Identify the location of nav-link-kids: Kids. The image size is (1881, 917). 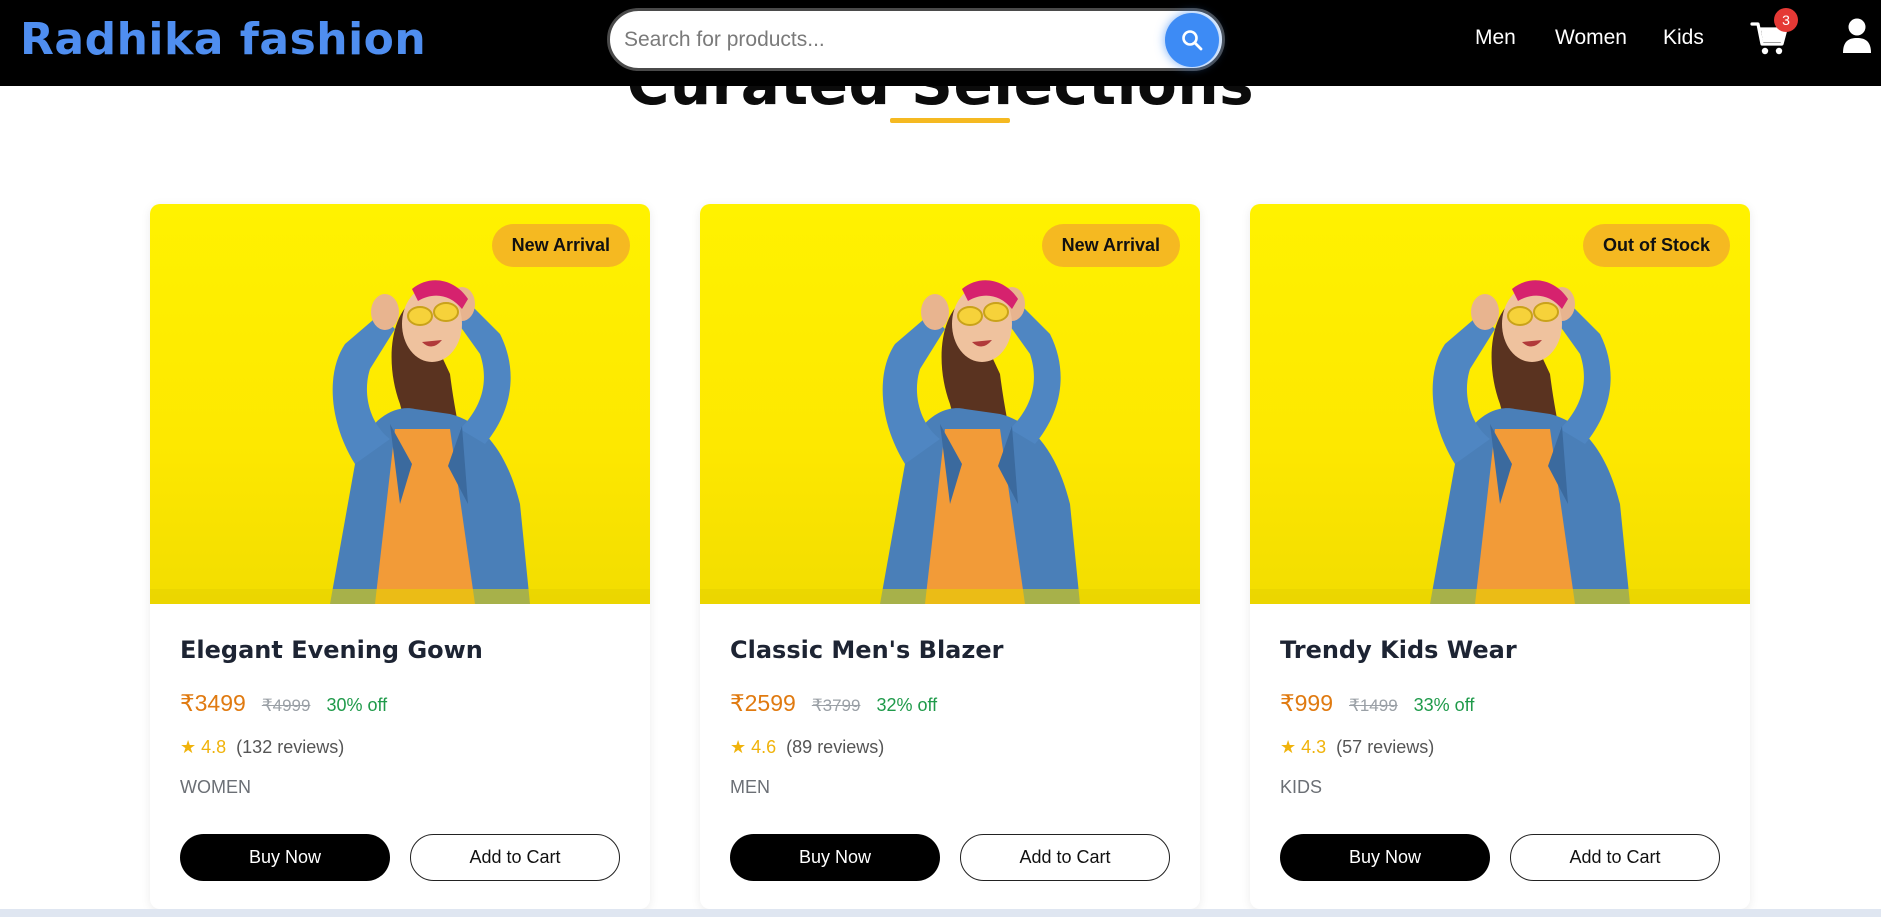
(1683, 38).